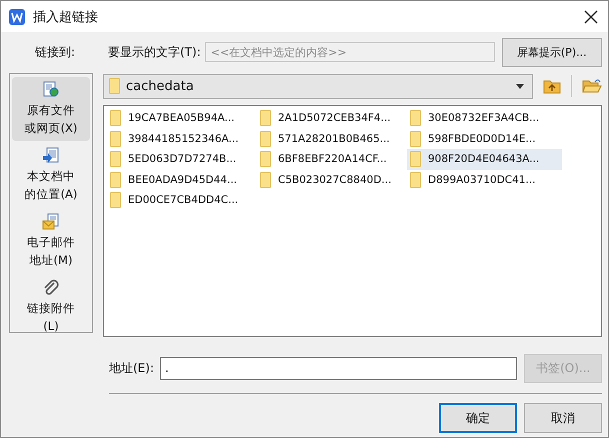  Describe the element at coordinates (17, 16) in the screenshot. I see `app-logo-icon` at that location.